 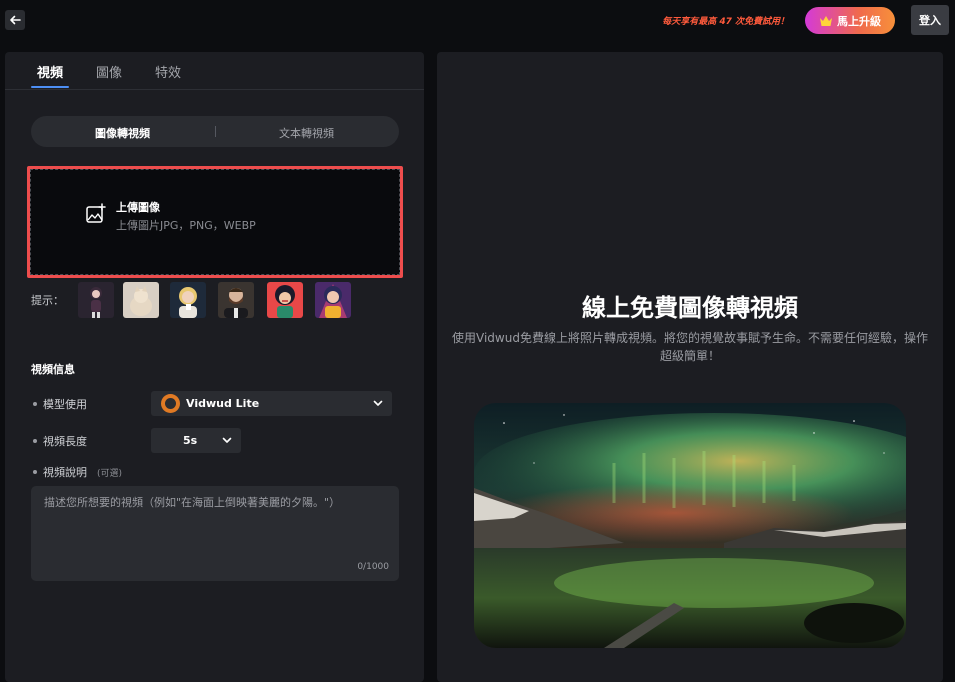 What do you see at coordinates (223, 403) in the screenshot?
I see `model-value: Vidwud Lite` at bounding box center [223, 403].